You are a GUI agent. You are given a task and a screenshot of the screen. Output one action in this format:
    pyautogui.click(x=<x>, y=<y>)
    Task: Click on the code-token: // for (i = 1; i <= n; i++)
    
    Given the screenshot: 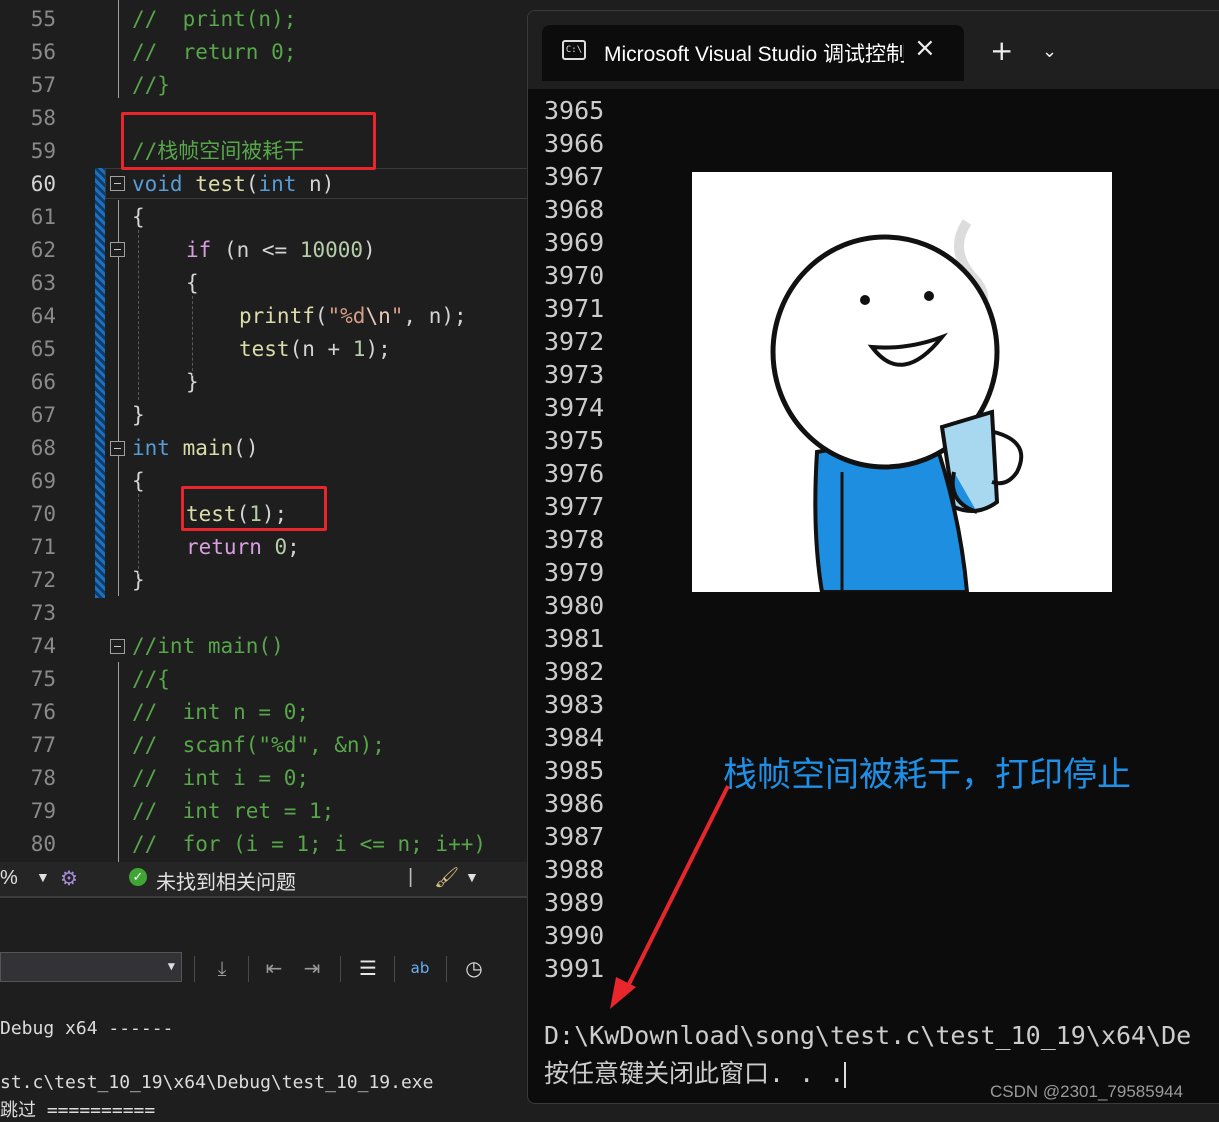 What is the action you would take?
    pyautogui.click(x=309, y=844)
    